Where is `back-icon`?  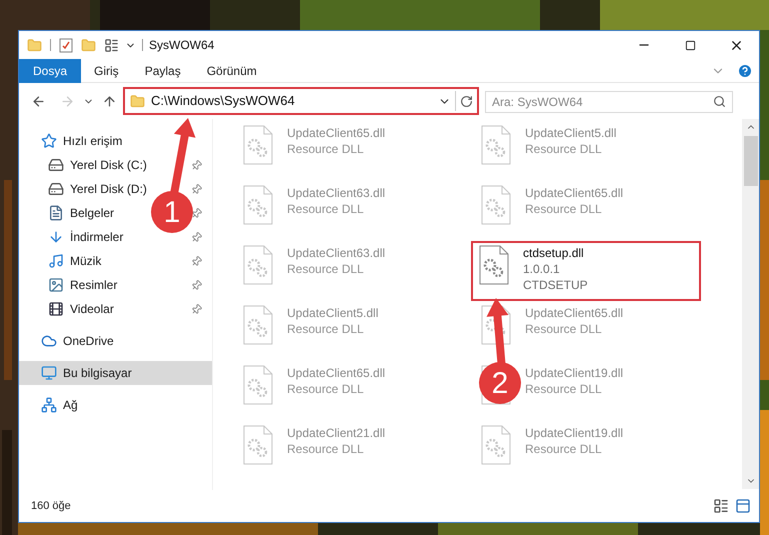
back-icon is located at coordinates (38, 101).